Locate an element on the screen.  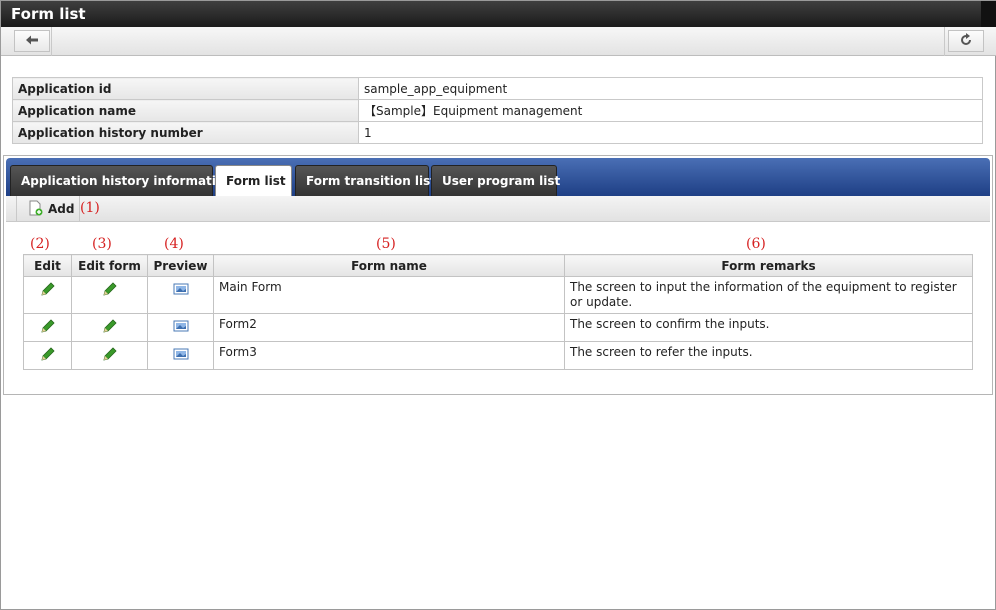
info-label: Application history number is located at coordinates (185, 132).